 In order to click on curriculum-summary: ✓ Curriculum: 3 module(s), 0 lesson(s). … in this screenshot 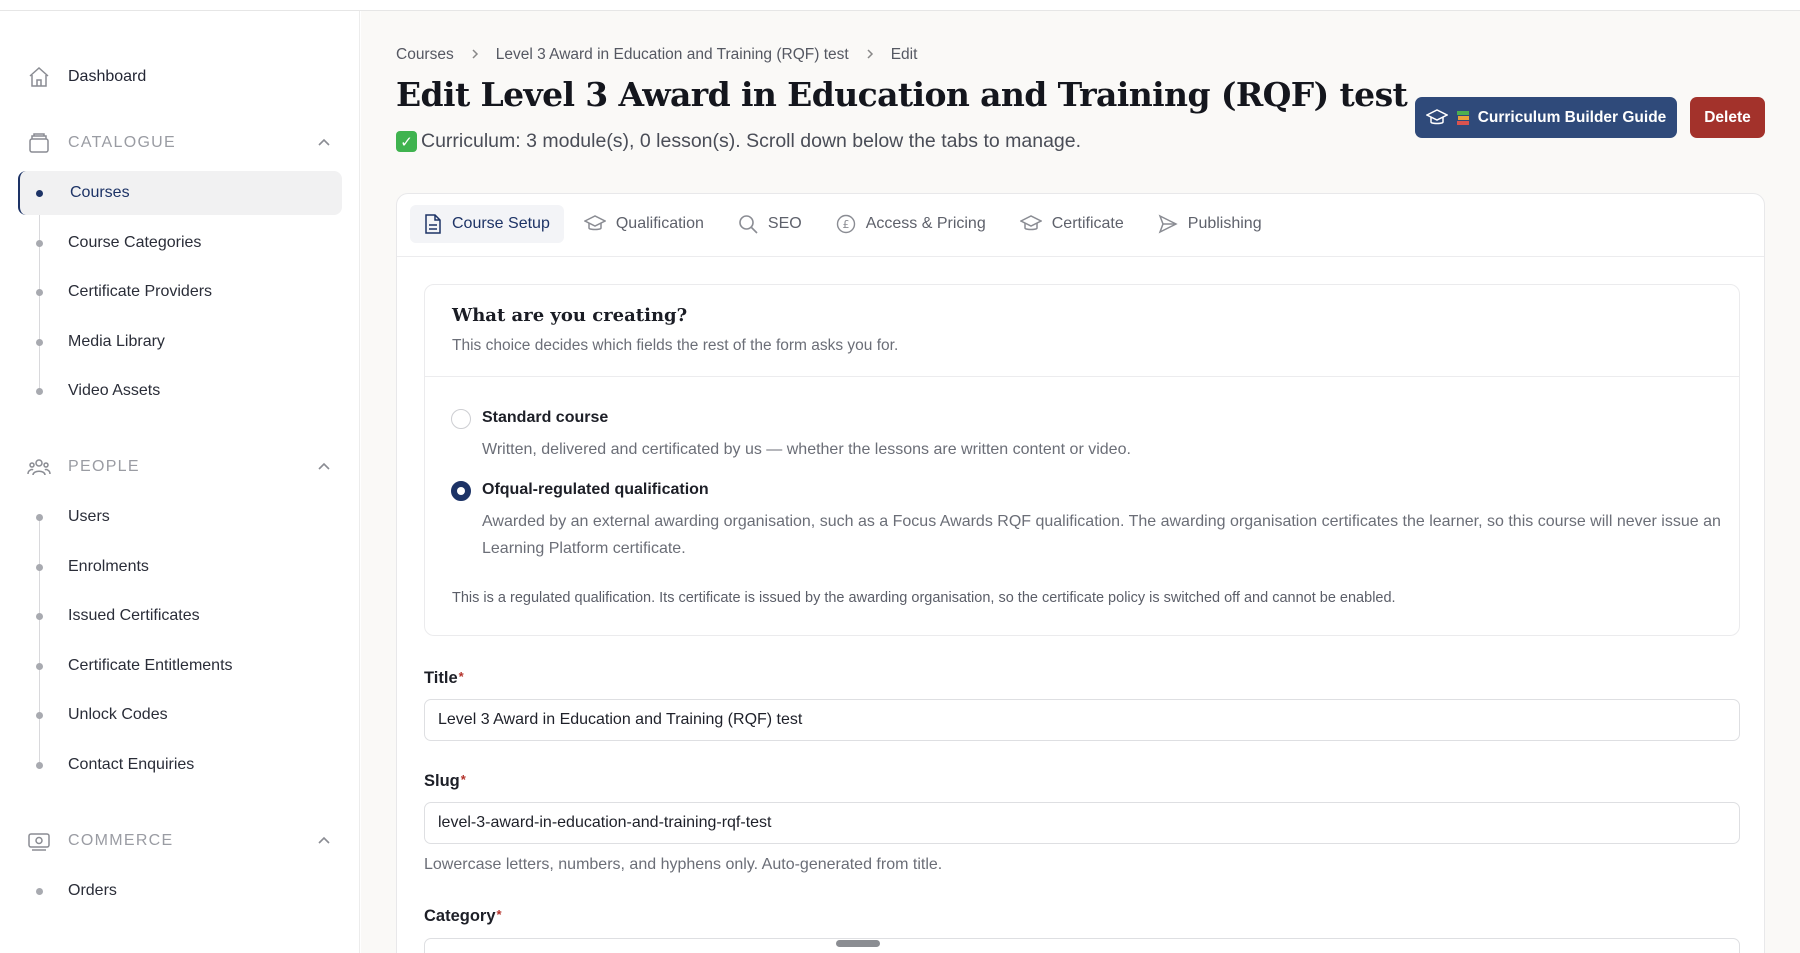, I will do `click(738, 141)`.